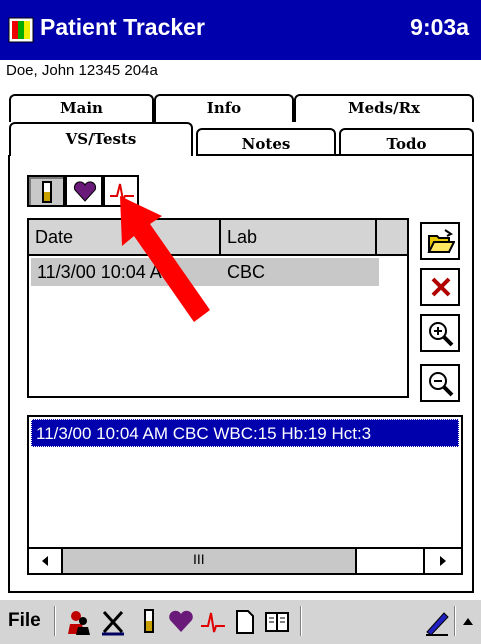 This screenshot has width=481, height=644. I want to click on open-folder-icon, so click(441, 241).